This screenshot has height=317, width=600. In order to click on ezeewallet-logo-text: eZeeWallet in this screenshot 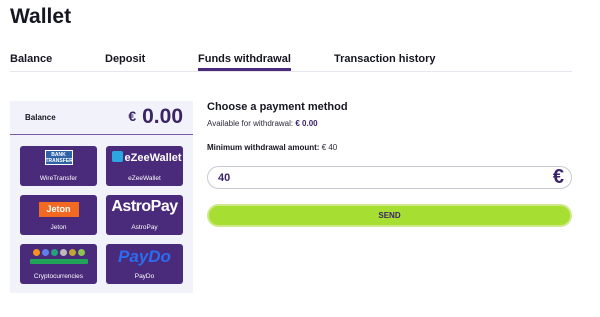, I will do `click(153, 158)`.